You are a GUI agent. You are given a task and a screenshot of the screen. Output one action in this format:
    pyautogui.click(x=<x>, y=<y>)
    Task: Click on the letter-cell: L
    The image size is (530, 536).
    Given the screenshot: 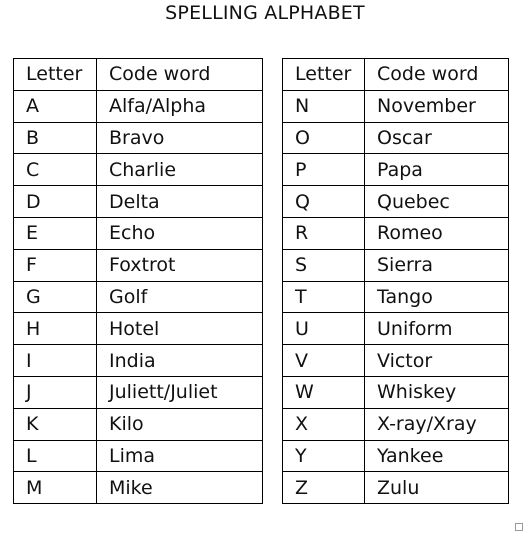 What is the action you would take?
    pyautogui.click(x=55, y=456)
    